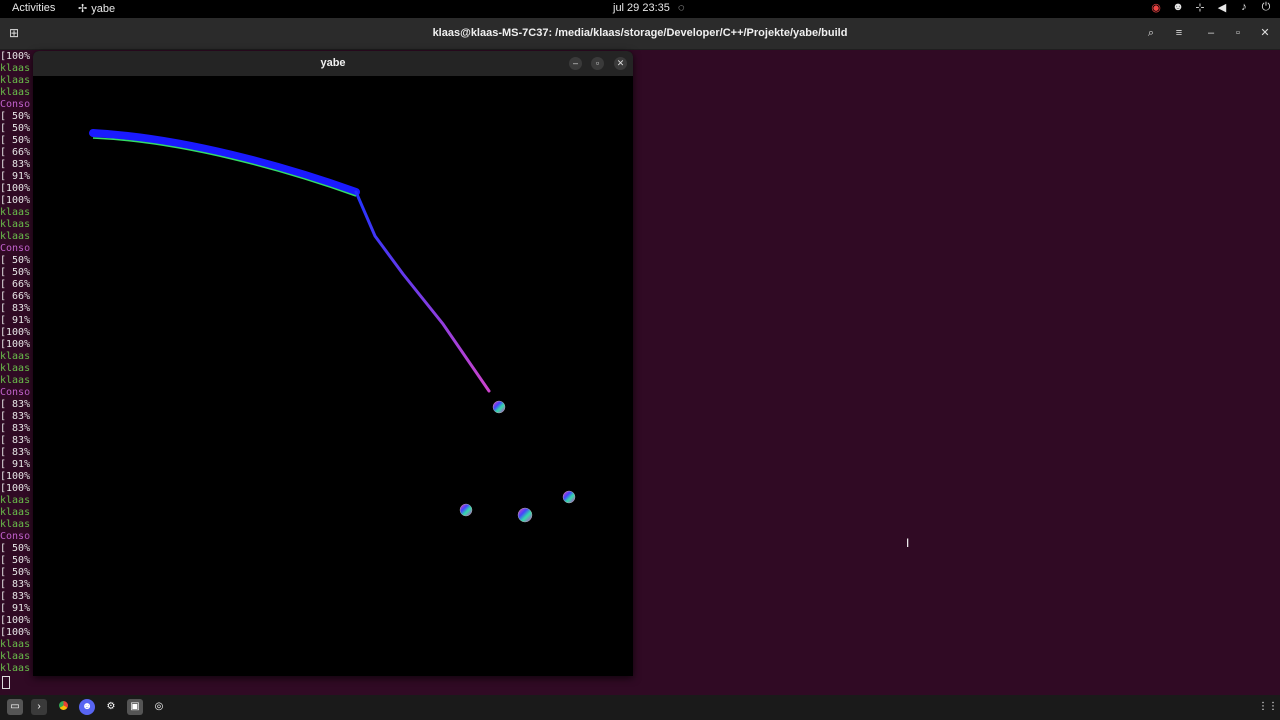  Describe the element at coordinates (1156, 7) in the screenshot. I see `chrome-tray-icon: ◉` at that location.